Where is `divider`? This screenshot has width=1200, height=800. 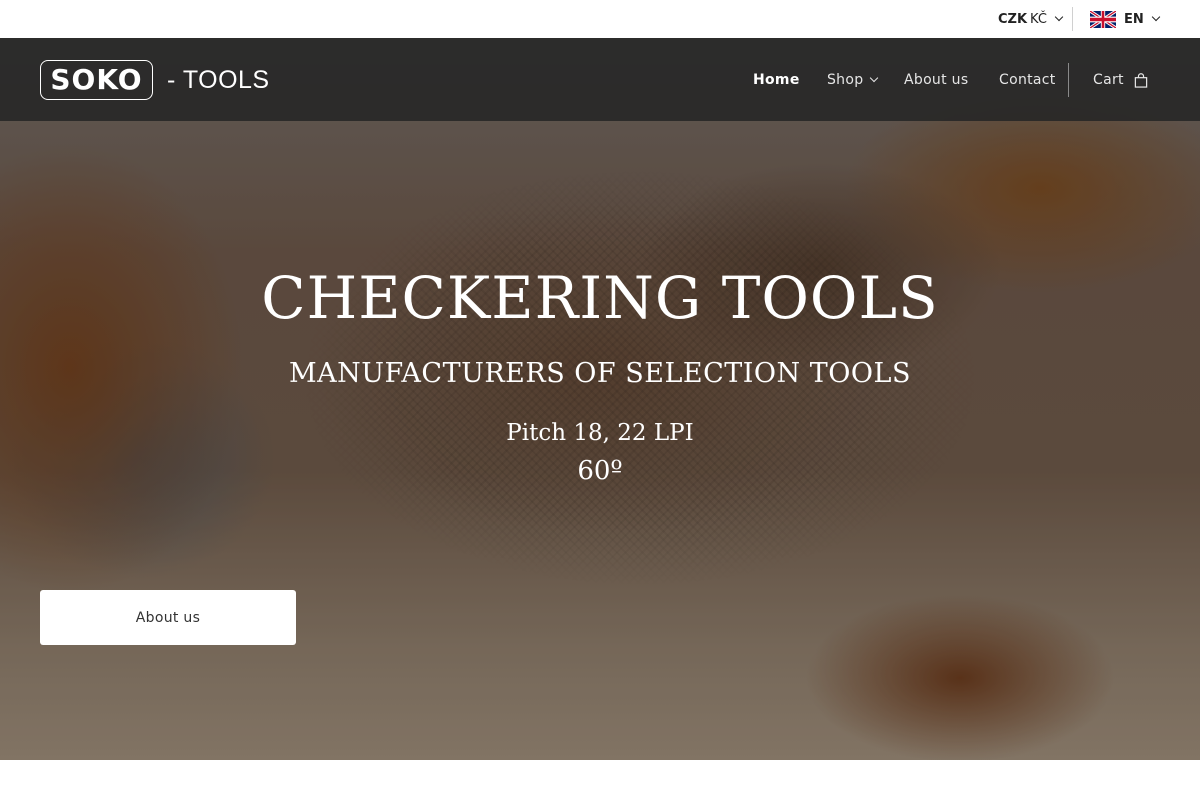 divider is located at coordinates (1072, 19).